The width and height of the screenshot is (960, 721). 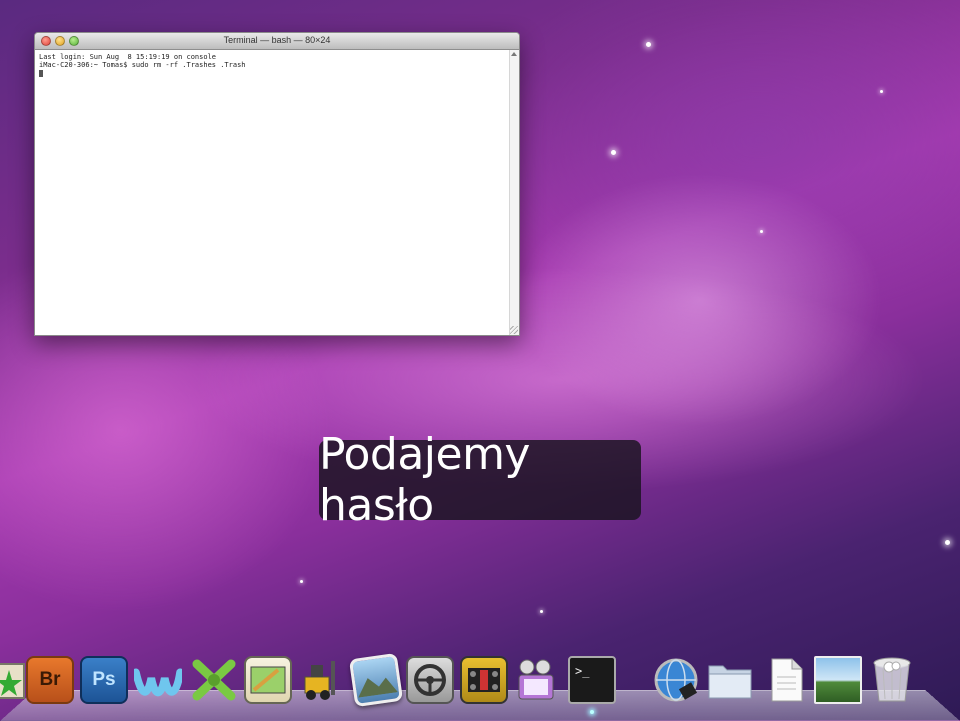 What do you see at coordinates (514, 330) in the screenshot?
I see `resize-grip-icon` at bounding box center [514, 330].